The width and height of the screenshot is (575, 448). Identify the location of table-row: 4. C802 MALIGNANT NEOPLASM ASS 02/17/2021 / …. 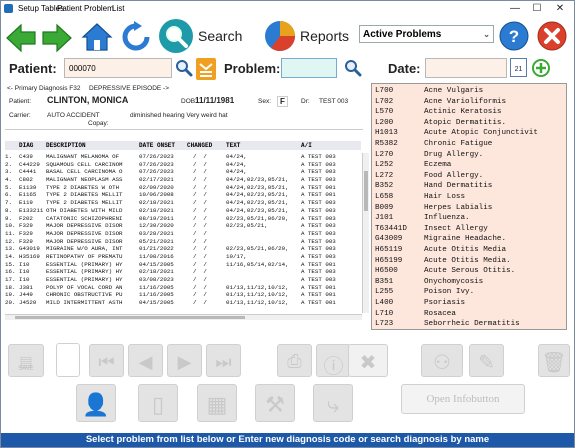
(182, 180).